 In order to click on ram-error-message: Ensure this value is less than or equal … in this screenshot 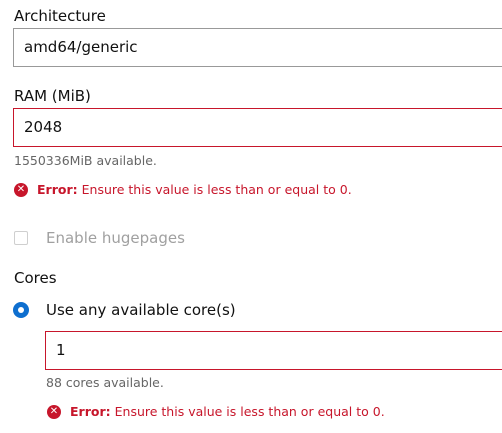, I will do `click(216, 189)`.